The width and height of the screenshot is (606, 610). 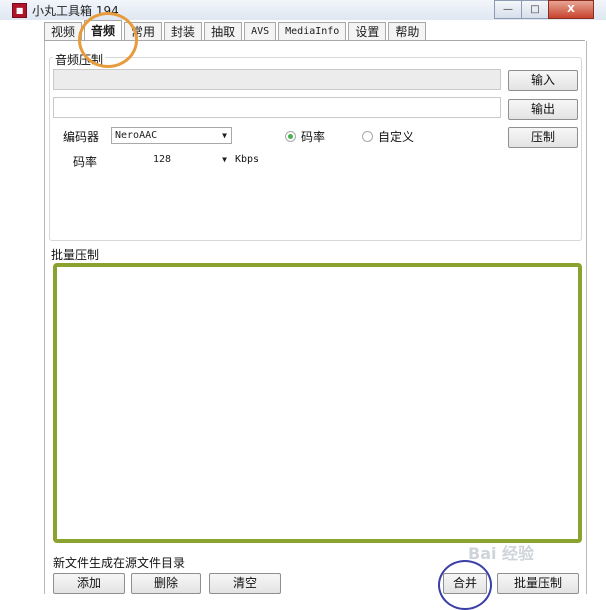 What do you see at coordinates (508, 9) in the screenshot?
I see `minimize-button: —` at bounding box center [508, 9].